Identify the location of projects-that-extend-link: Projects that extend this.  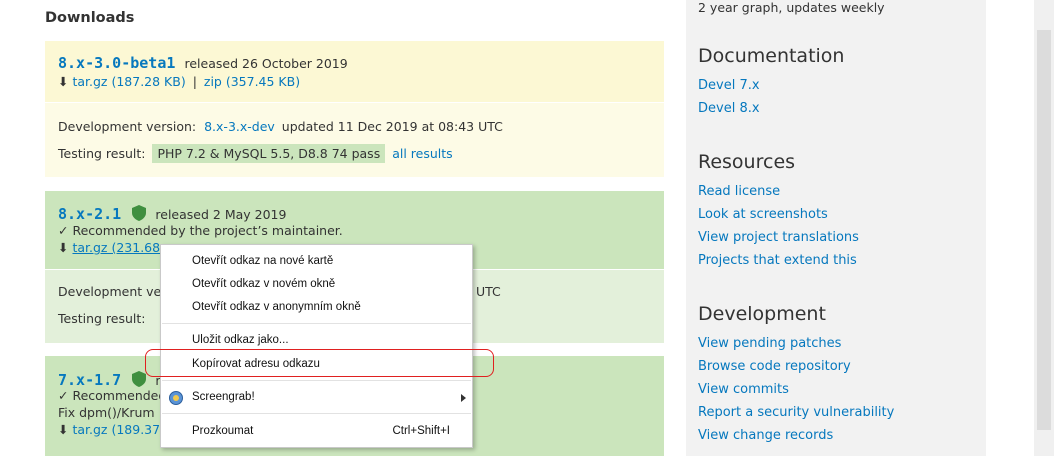
(777, 260).